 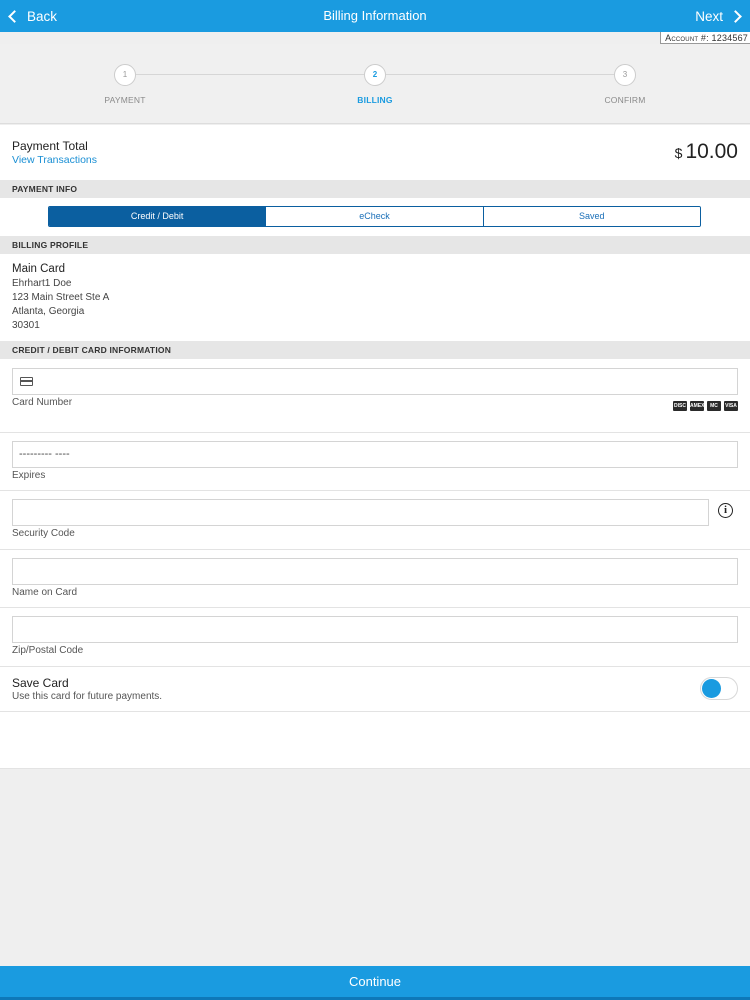 What do you see at coordinates (375, 740) in the screenshot?
I see `blank-spacer` at bounding box center [375, 740].